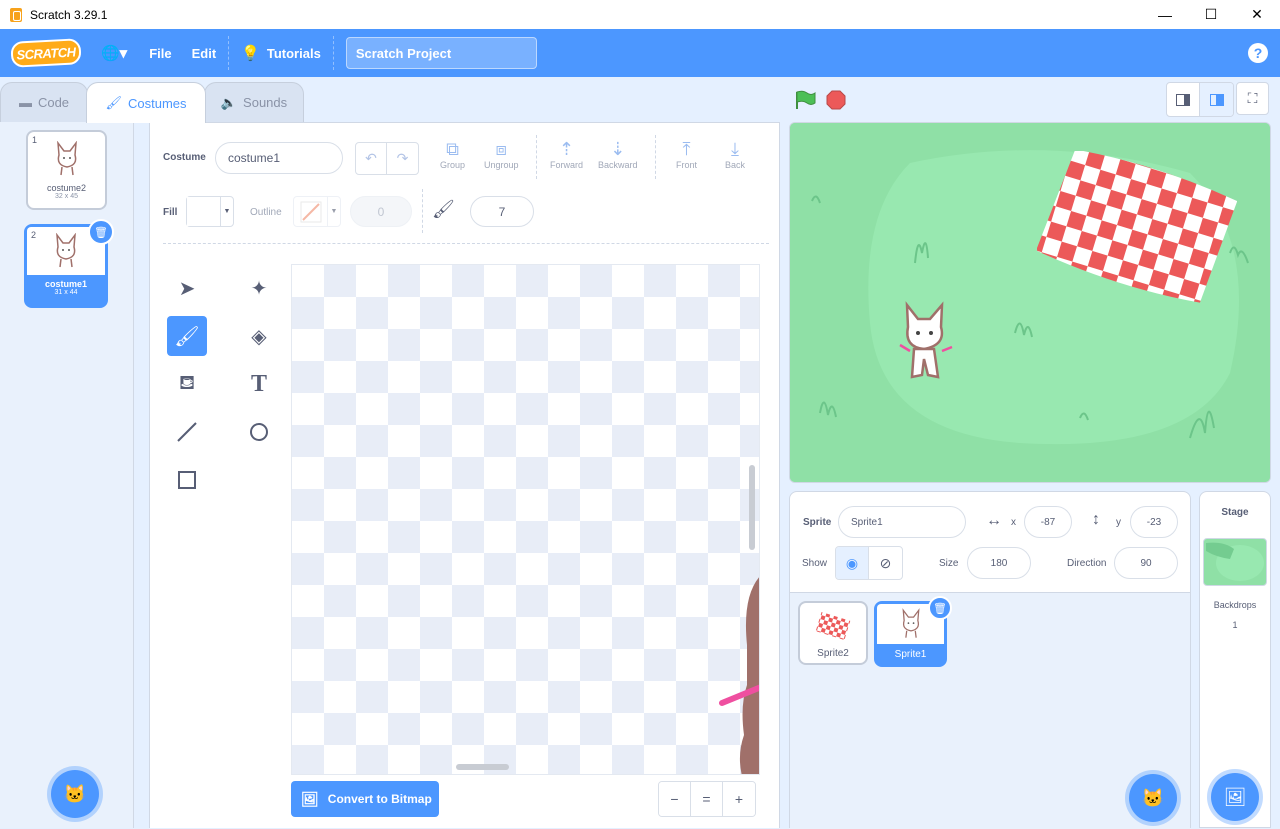 This screenshot has height=829, width=1280. Describe the element at coordinates (999, 563) in the screenshot. I see `size-input: 180` at that location.